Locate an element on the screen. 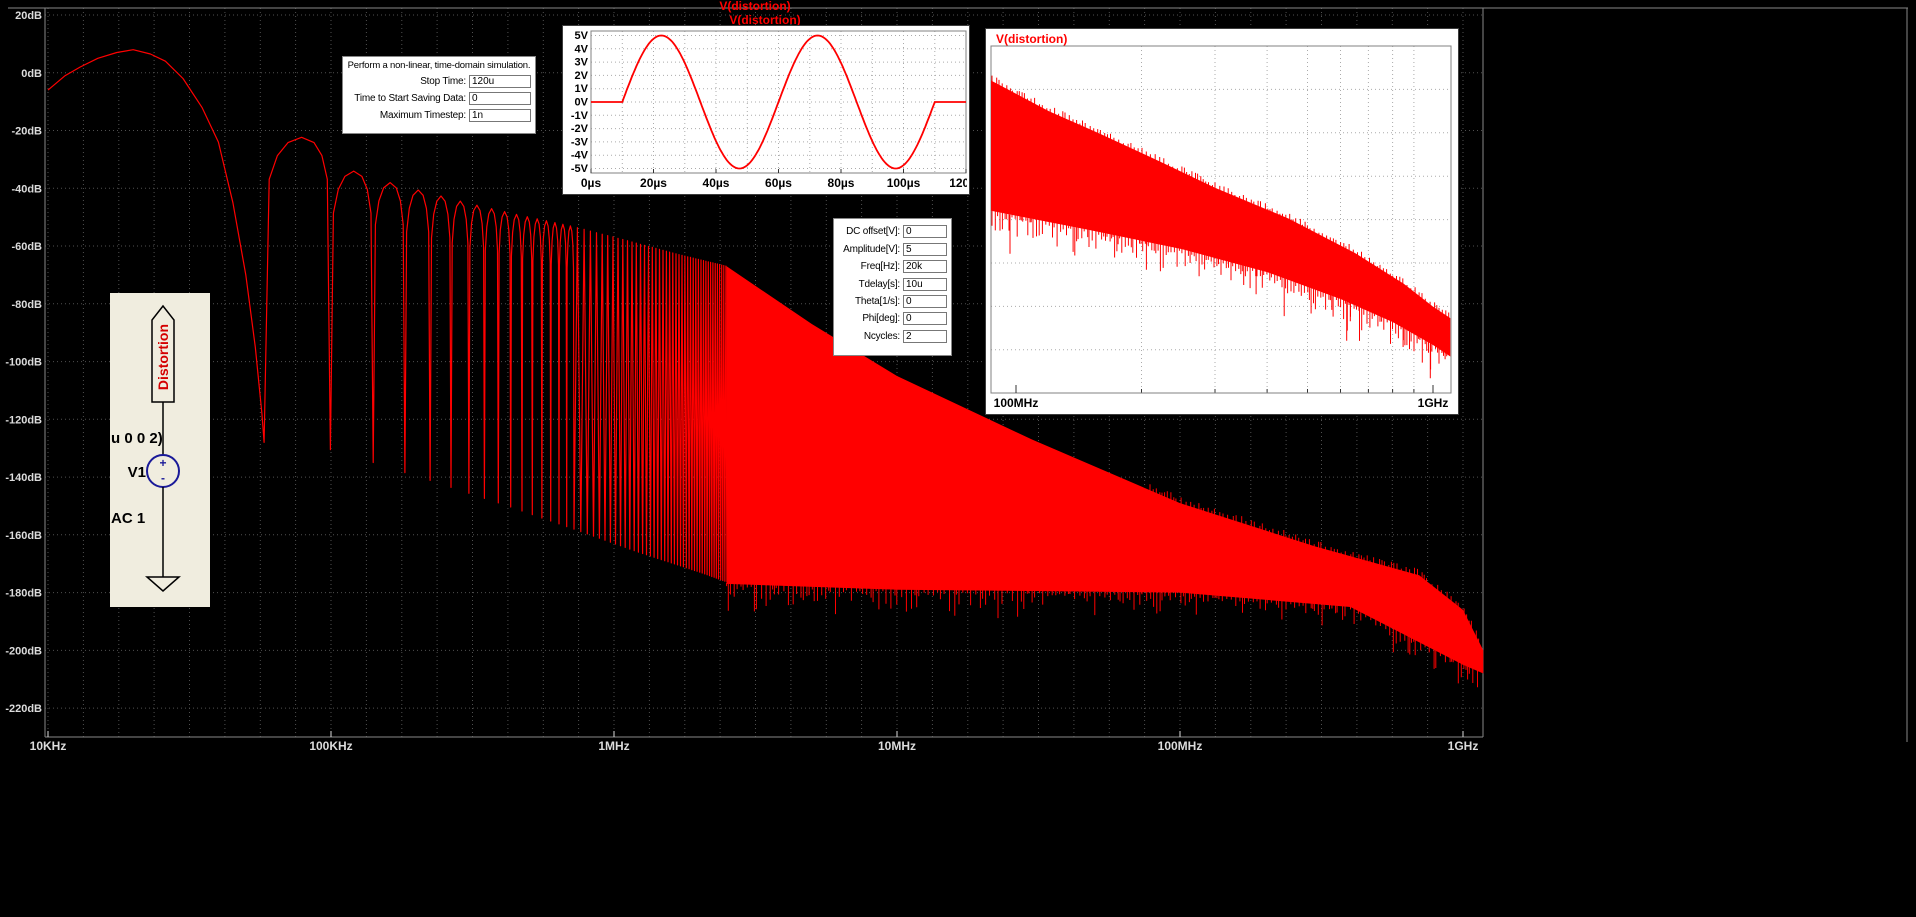 The image size is (1916, 917). y-tick-label: 5V is located at coordinates (582, 36).